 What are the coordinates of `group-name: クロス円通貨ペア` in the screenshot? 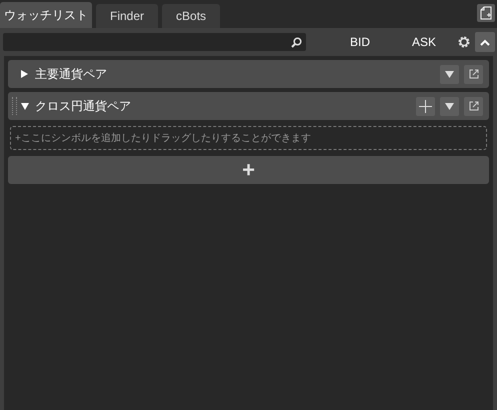 It's located at (83, 106).